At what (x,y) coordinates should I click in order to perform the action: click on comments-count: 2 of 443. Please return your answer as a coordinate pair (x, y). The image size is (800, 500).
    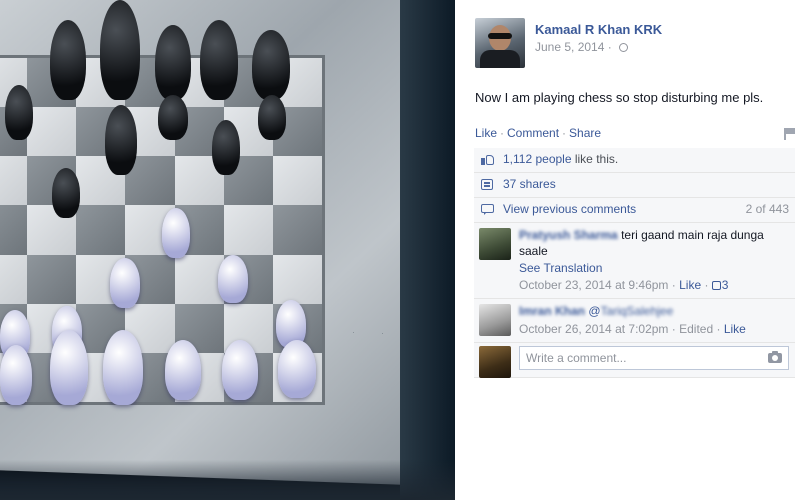
    Looking at the image, I should click on (767, 209).